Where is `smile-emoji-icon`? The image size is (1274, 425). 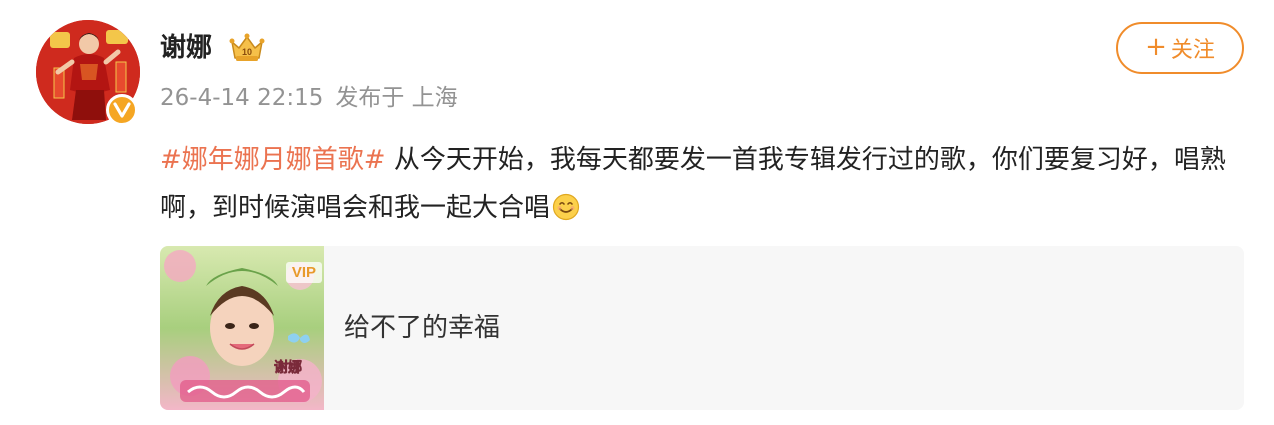 smile-emoji-icon is located at coordinates (566, 213).